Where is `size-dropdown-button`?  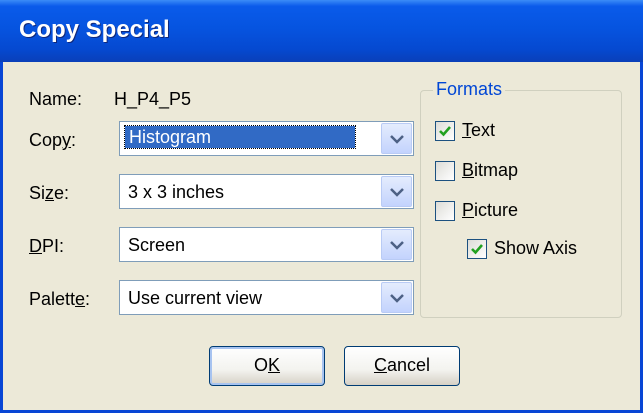
size-dropdown-button is located at coordinates (396, 191).